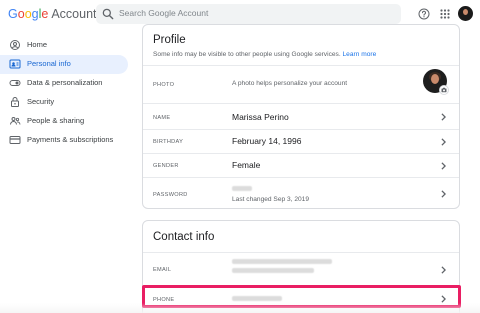 This screenshot has height=313, width=480. Describe the element at coordinates (37, 44) in the screenshot. I see `sidebar-item-label: Home` at that location.